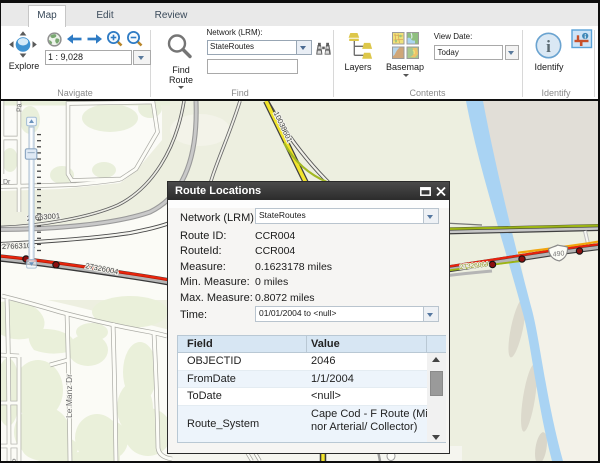 Image resolution: width=600 pixels, height=463 pixels. What do you see at coordinates (69, 396) in the screenshot?
I see `svg-text: Le Manz Dr` at bounding box center [69, 396].